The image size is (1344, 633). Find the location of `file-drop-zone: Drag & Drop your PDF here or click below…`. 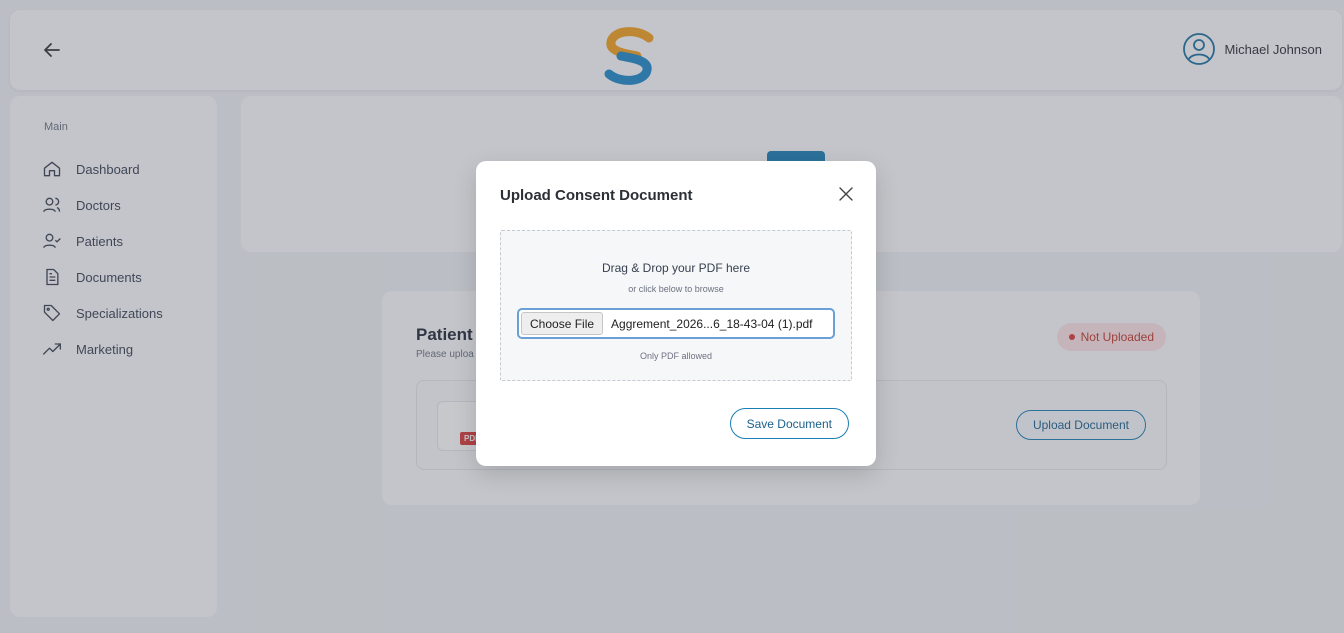

file-drop-zone: Drag & Drop your PDF here or click below… is located at coordinates (676, 305).